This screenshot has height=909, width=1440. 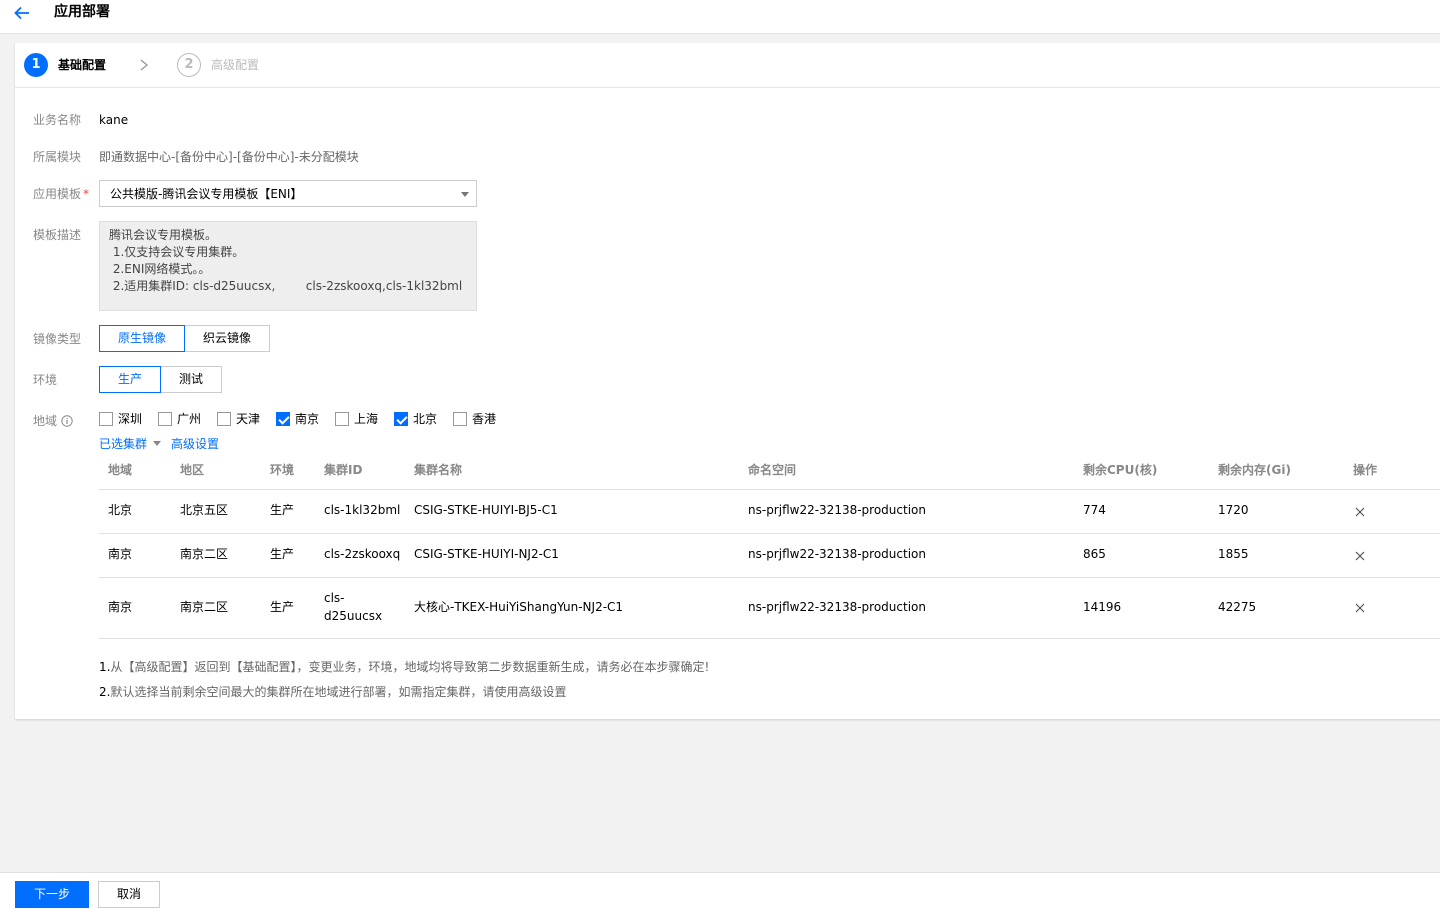 What do you see at coordinates (366, 419) in the screenshot?
I see `region-name: 上海` at bounding box center [366, 419].